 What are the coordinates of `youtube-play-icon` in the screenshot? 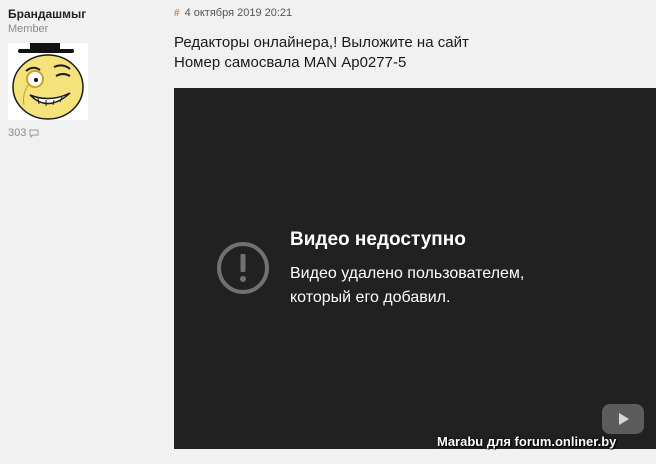 It's located at (623, 419).